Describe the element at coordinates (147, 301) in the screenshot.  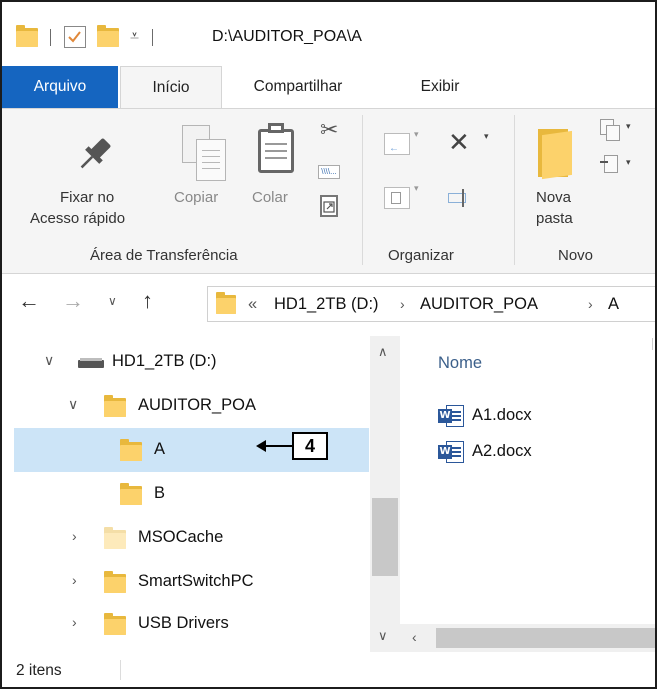
I see `up-arrow-icon: ↑` at that location.